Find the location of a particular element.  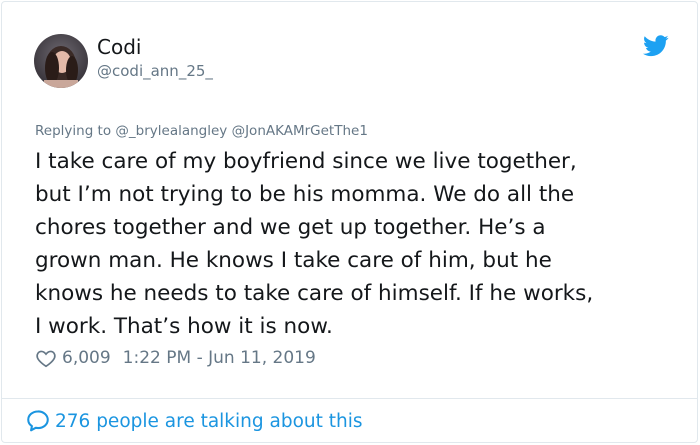

reply-mentions-link: @_brylealangley @JonAKAMrGetThe1 is located at coordinates (241, 131).